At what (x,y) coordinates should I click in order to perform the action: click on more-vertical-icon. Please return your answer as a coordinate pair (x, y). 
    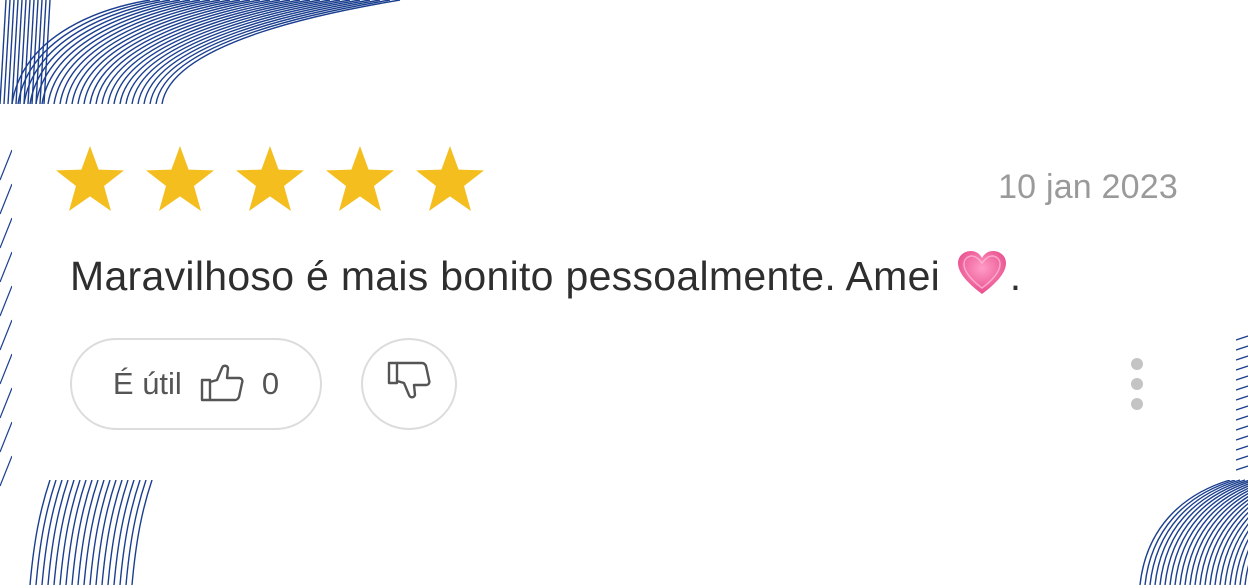
    Looking at the image, I should click on (1137, 364).